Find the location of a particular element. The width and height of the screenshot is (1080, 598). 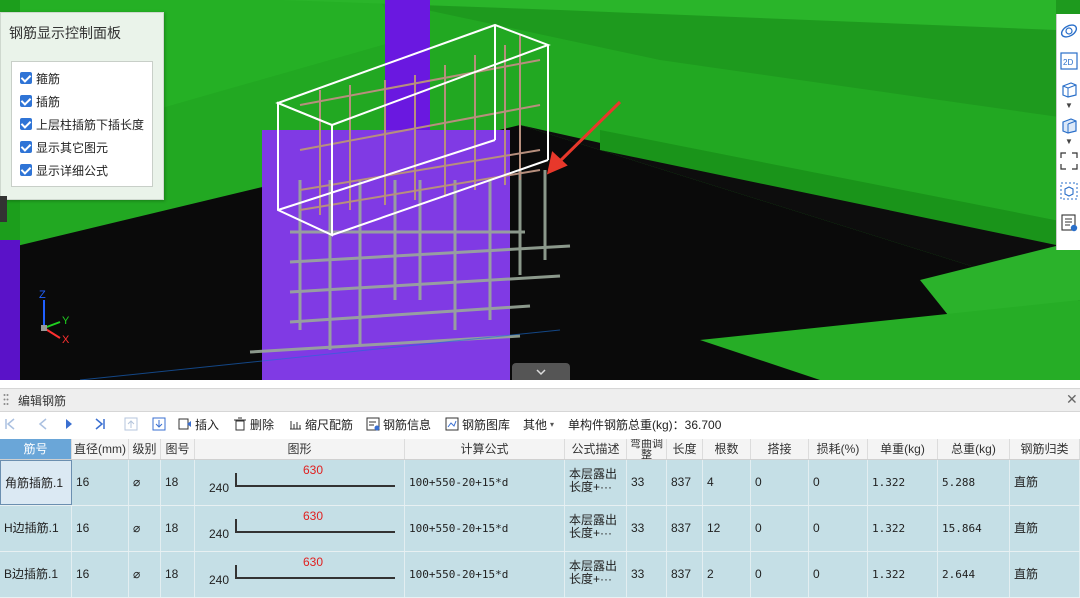

cell-count: 12 is located at coordinates (727, 528).